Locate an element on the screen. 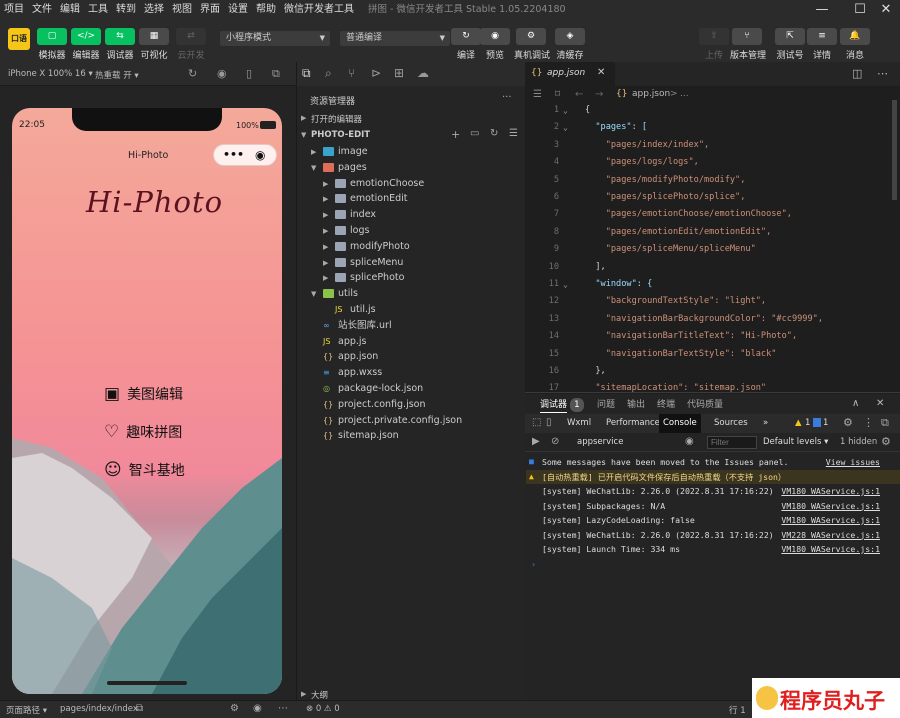 This screenshot has width=900, height=718. tree-item: ▶ spliceMenu is located at coordinates (411, 263).